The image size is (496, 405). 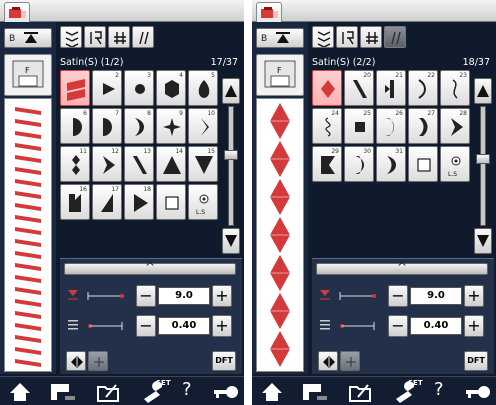 I want to click on bottom-nav: SET ?, so click(x=374, y=390).